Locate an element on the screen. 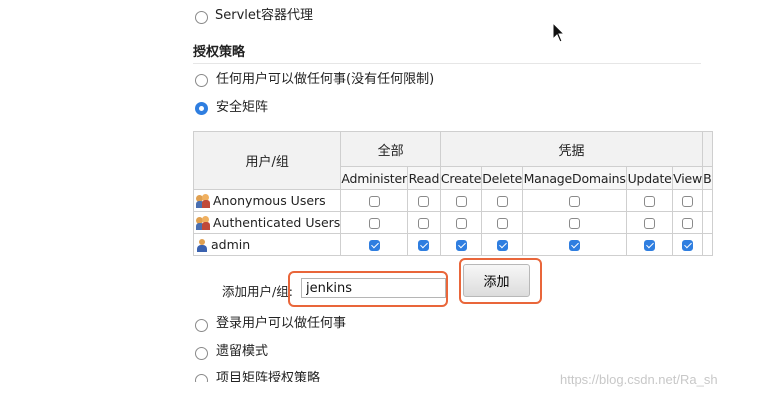 This screenshot has width=761, height=397. option-logged-in-anything-label: 登录用户可以做任何事 is located at coordinates (281, 323).